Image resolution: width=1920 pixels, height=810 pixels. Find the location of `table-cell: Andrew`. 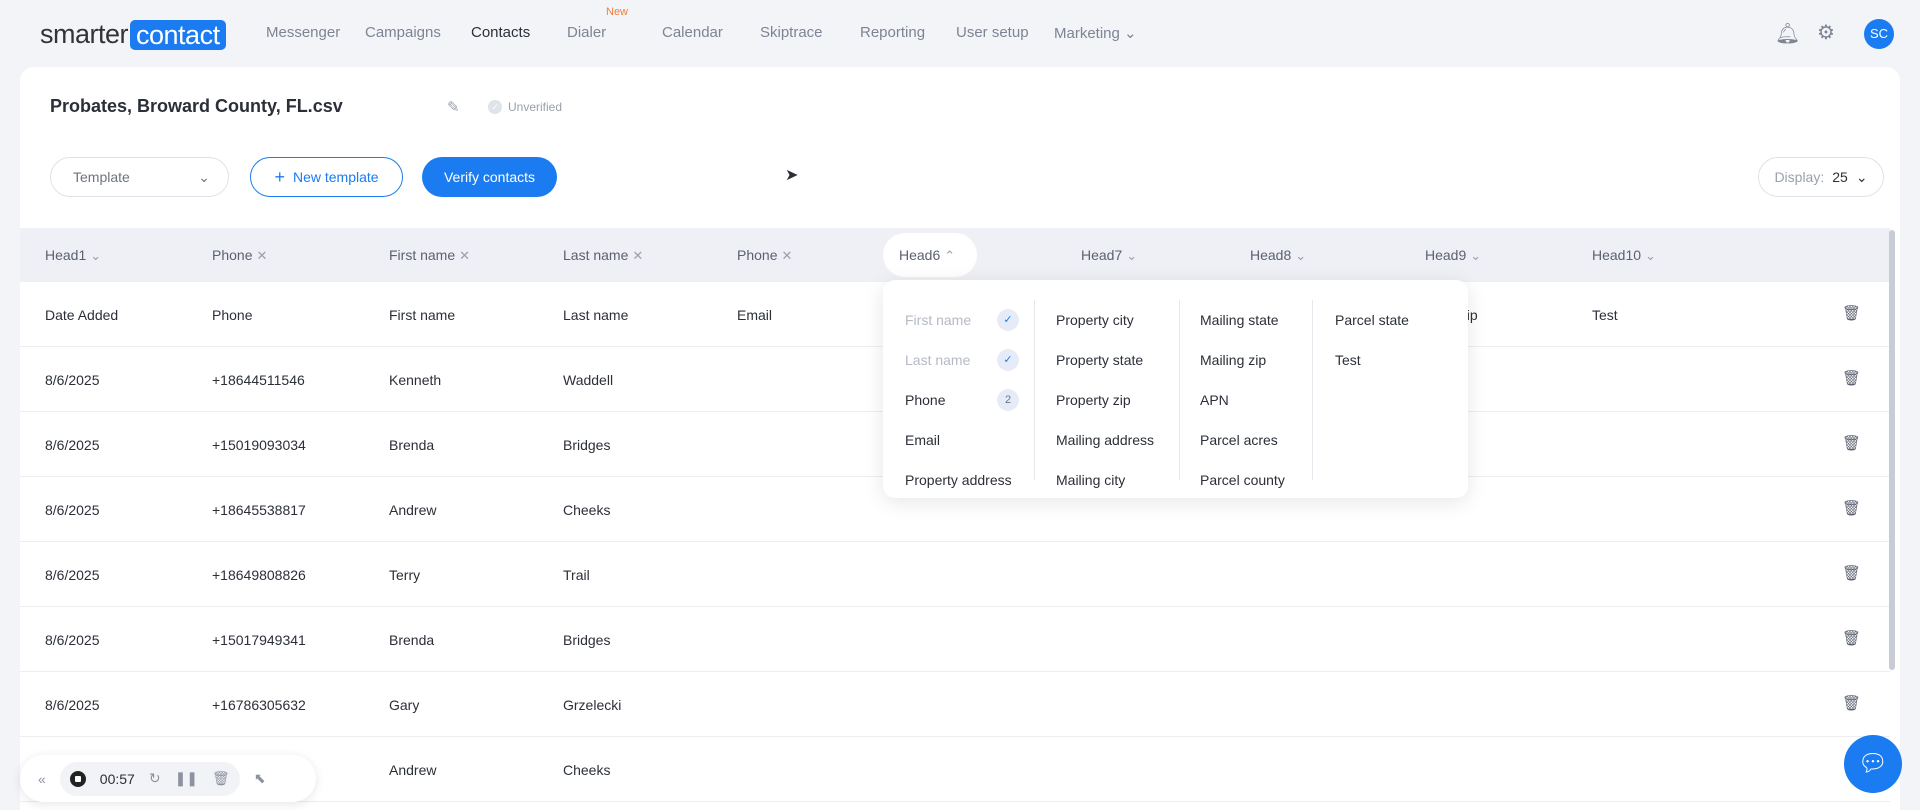

table-cell: Andrew is located at coordinates (413, 510).